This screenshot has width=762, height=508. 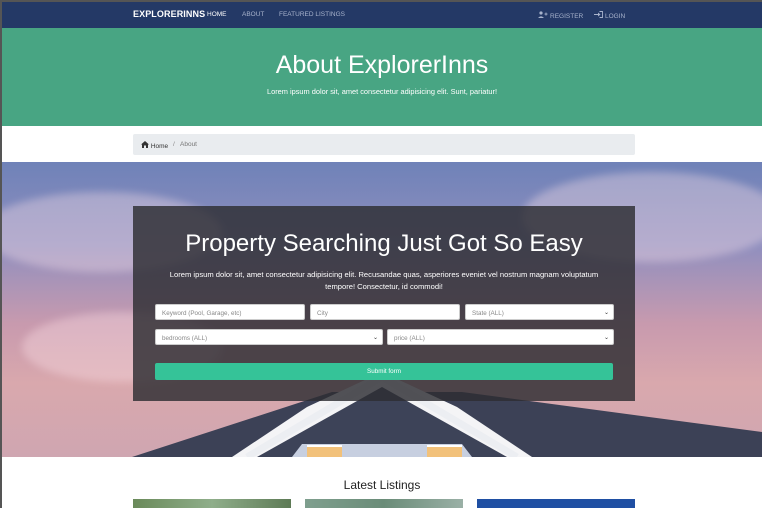 I want to click on bedrooms-select: bedrooms (ALL) ⌄, so click(x=269, y=337).